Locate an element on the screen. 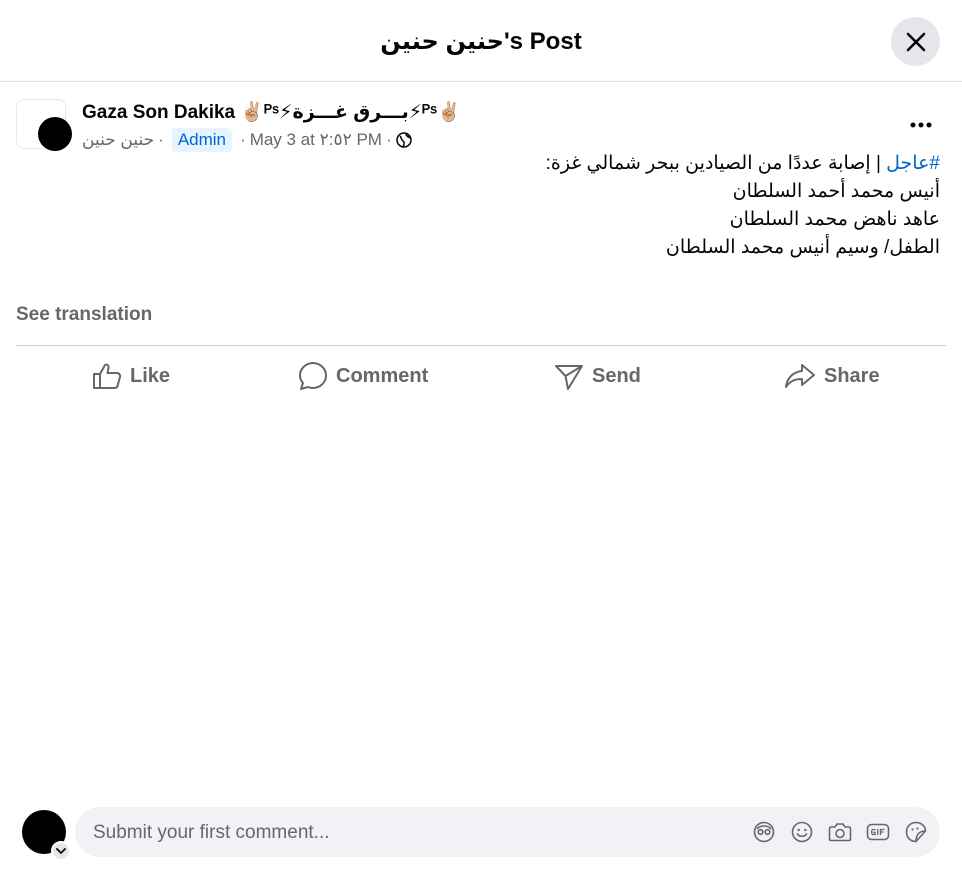 The width and height of the screenshot is (962, 881). more-options-icon is located at coordinates (921, 125).